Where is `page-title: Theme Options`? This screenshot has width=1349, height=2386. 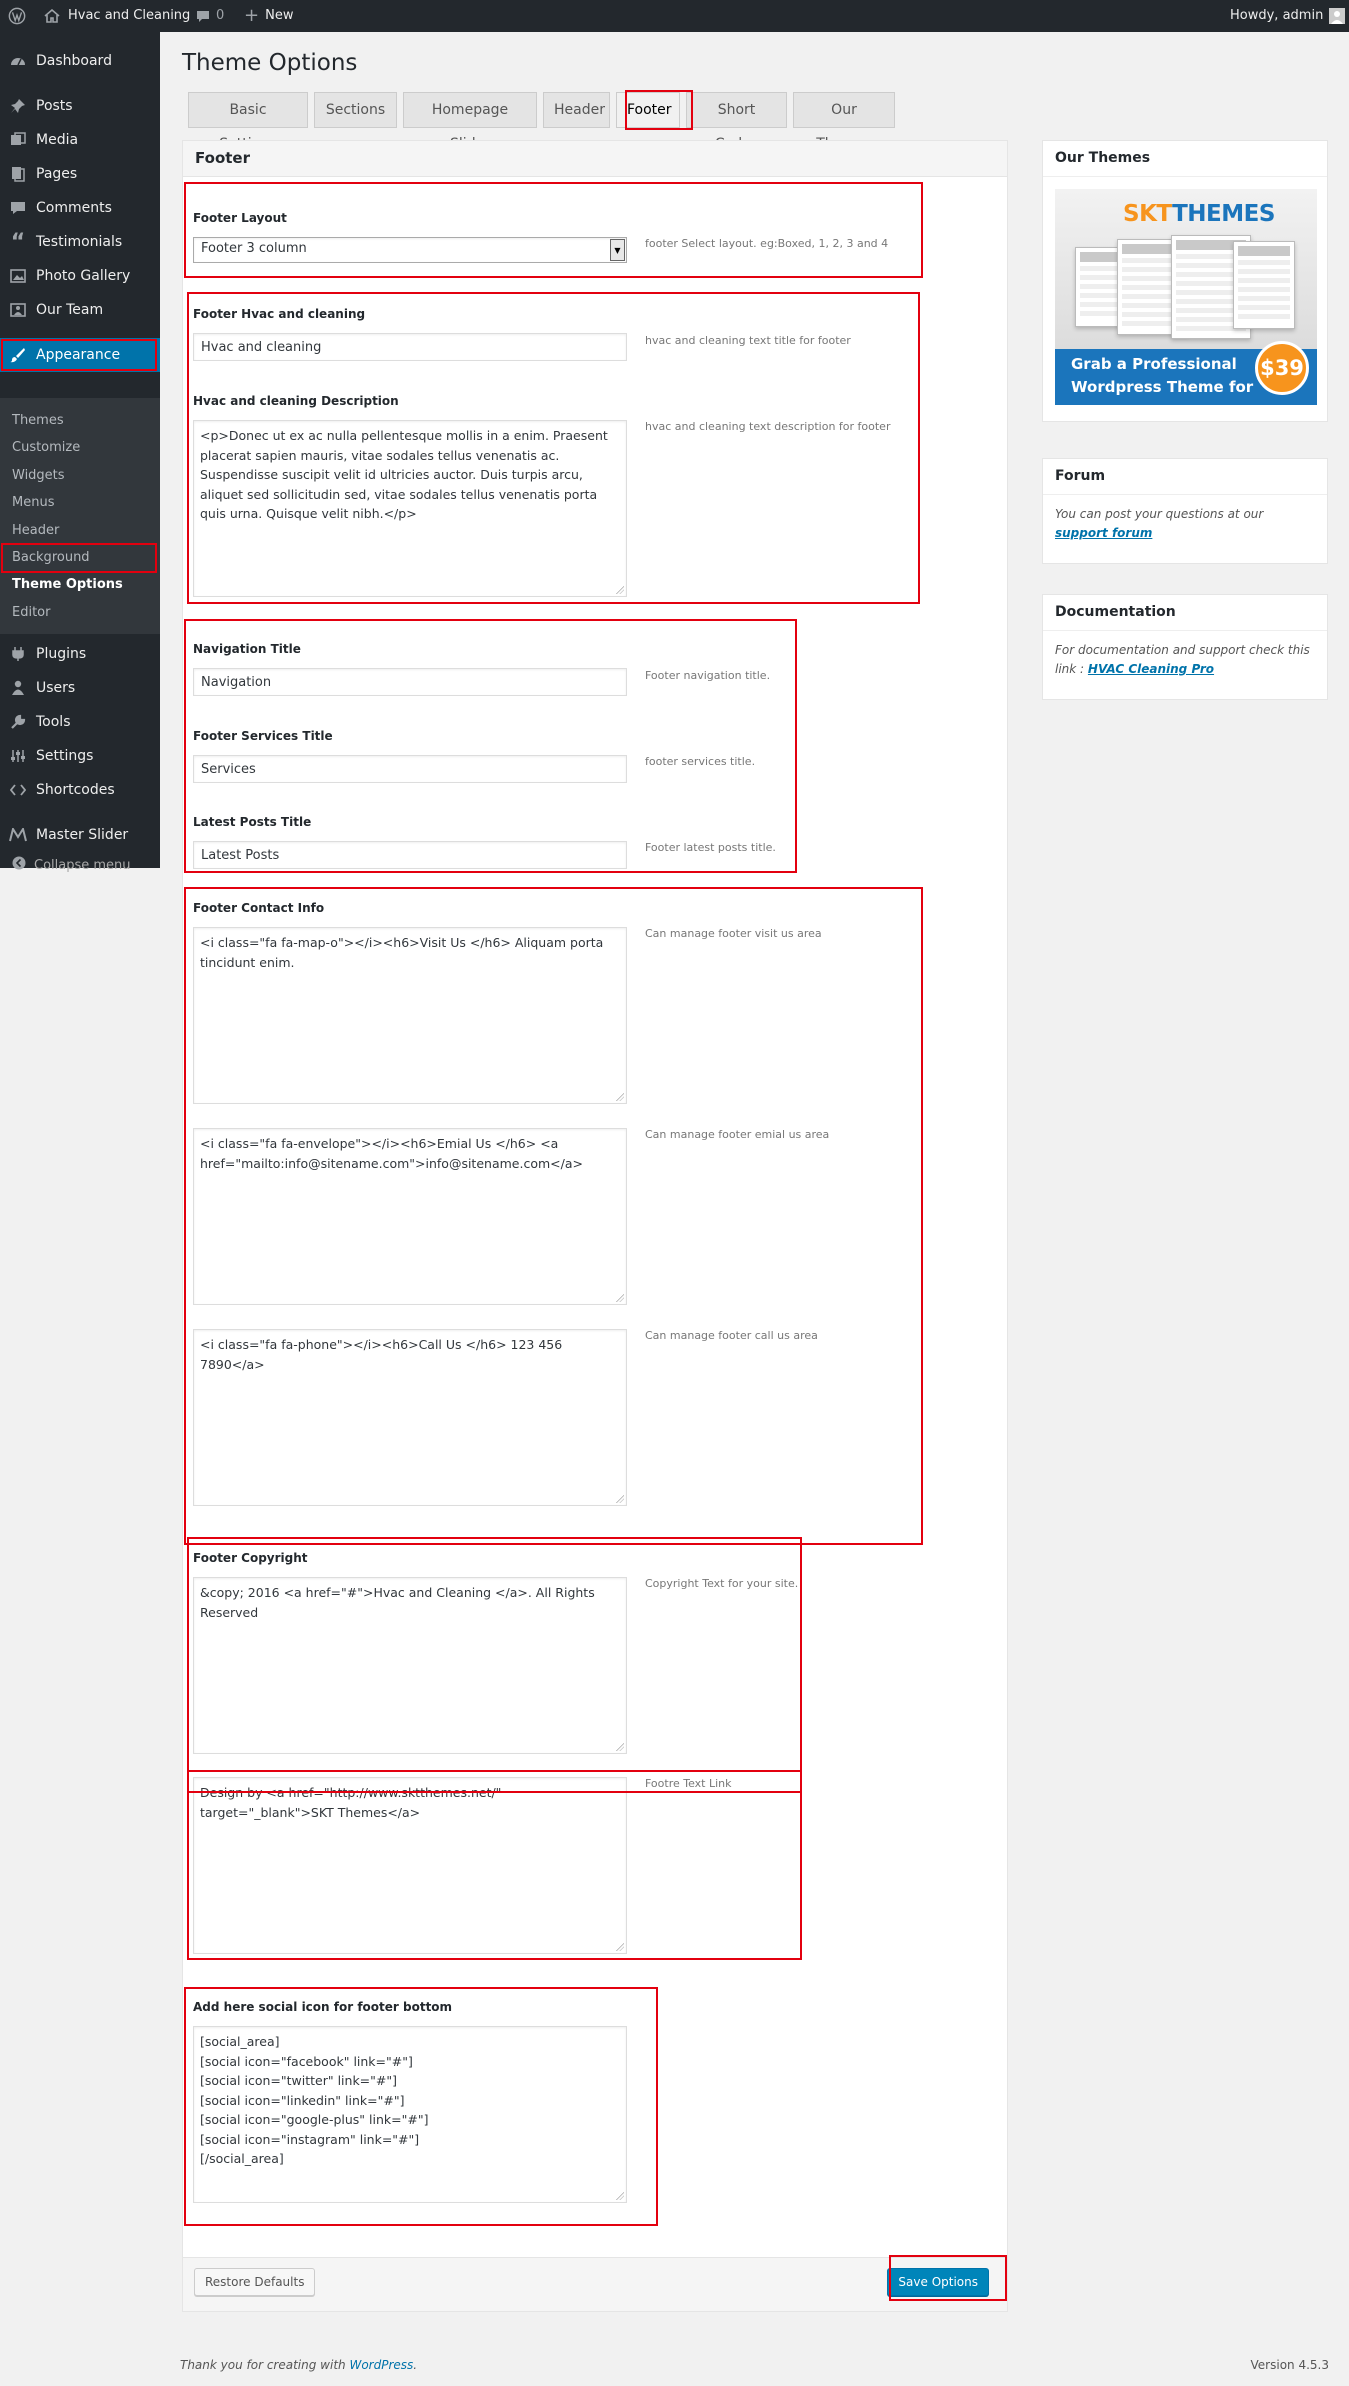 page-title: Theme Options is located at coordinates (270, 63).